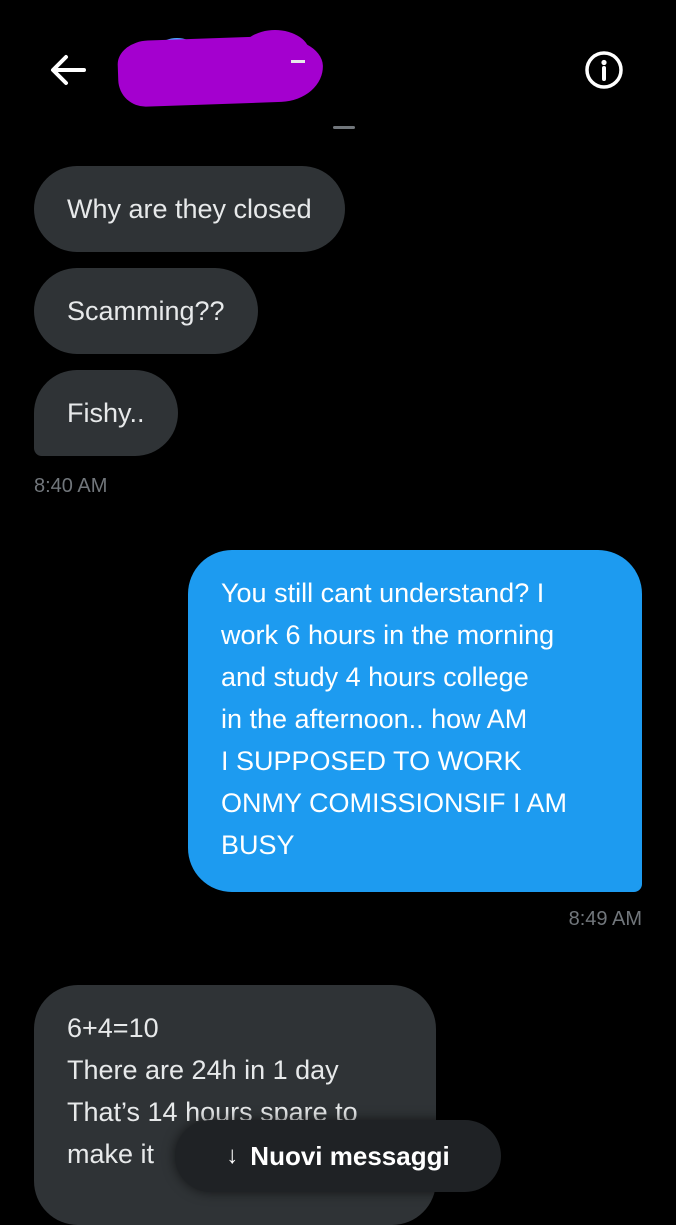 The image size is (676, 1225). What do you see at coordinates (394, 803) in the screenshot?
I see `message-line: ONMY COMISSIONSIF I AM` at bounding box center [394, 803].